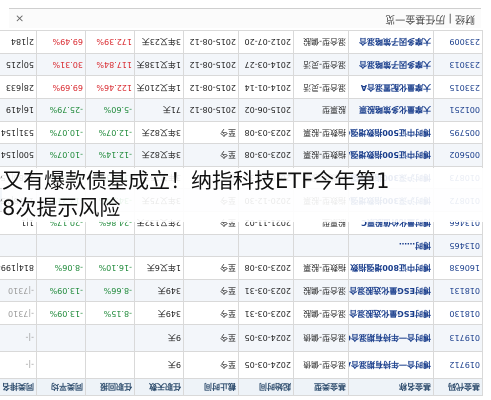  What do you see at coordinates (266, 387) in the screenshot?
I see `header-start: 起始时间` at bounding box center [266, 387].